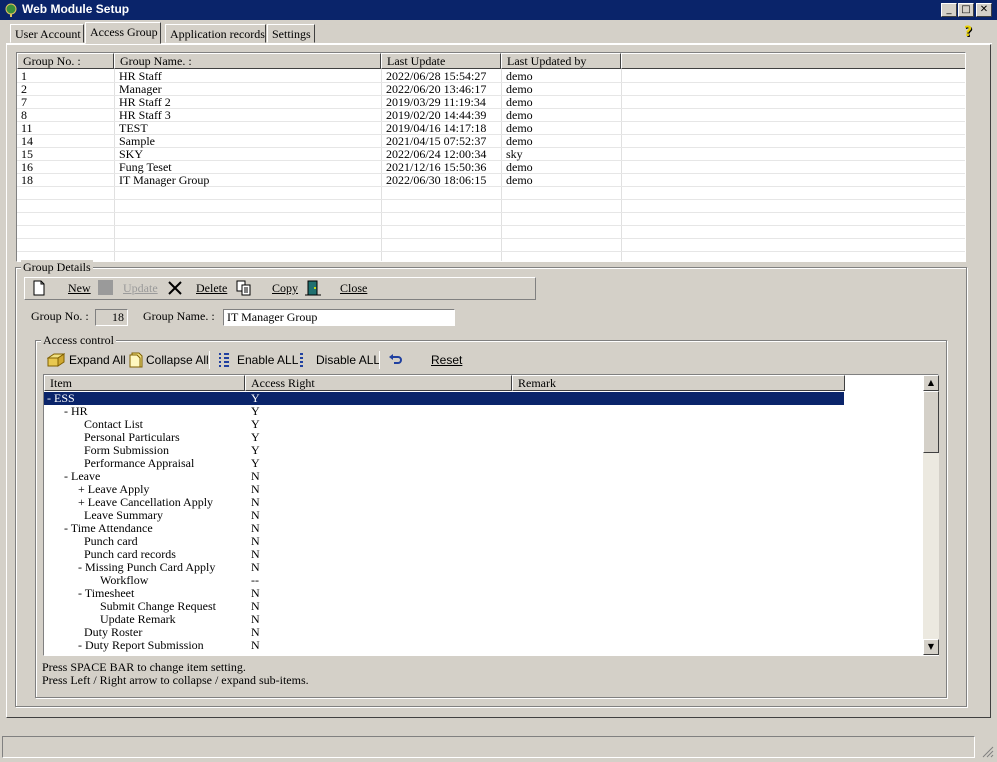 The image size is (997, 762). What do you see at coordinates (144, 383) in the screenshot?
I see `column-header-item: Item` at bounding box center [144, 383].